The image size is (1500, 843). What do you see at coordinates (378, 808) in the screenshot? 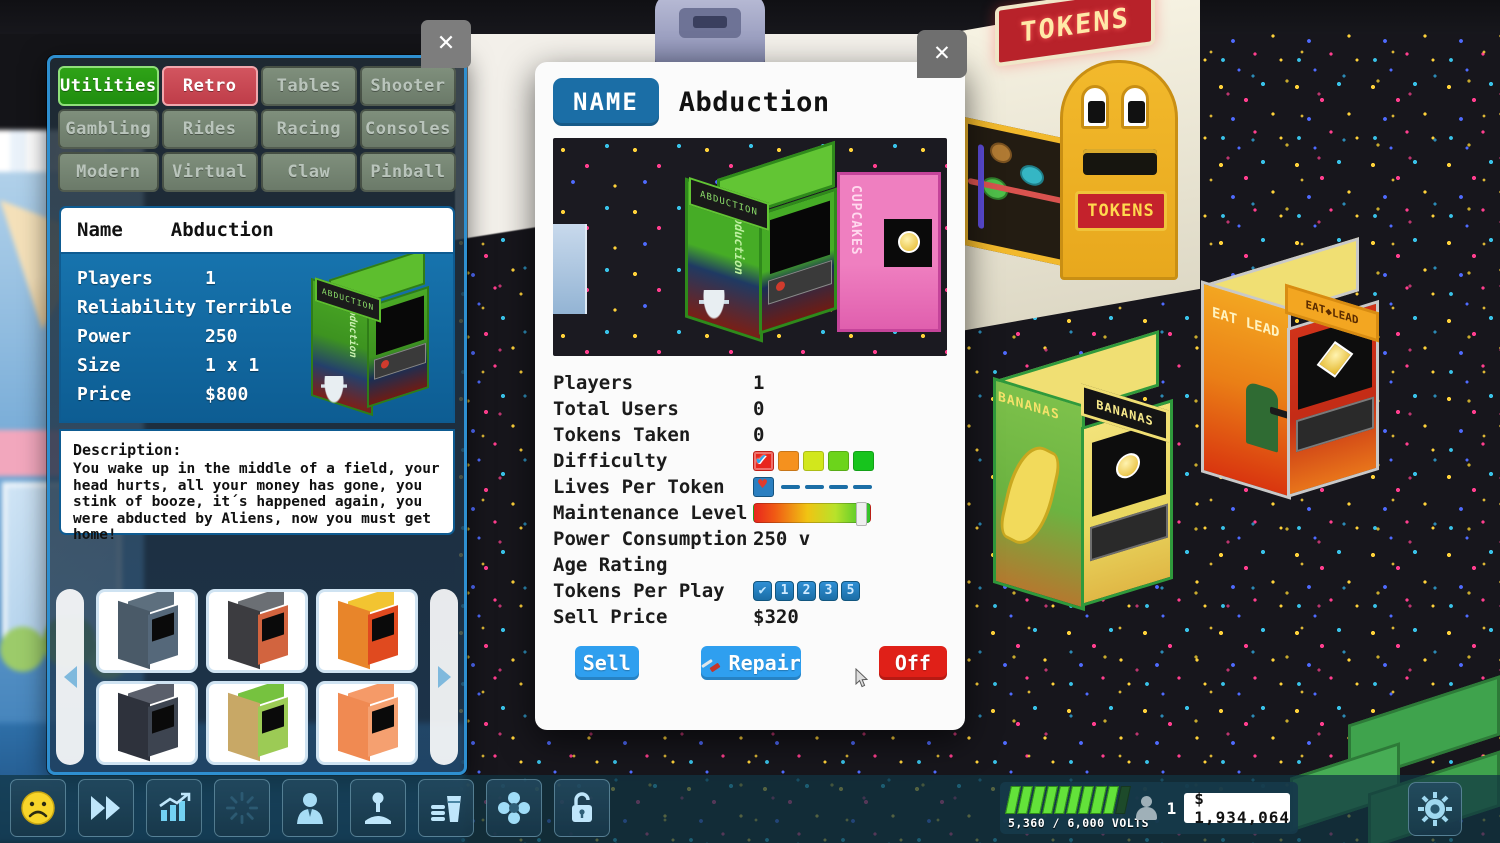
I see `machines-button` at bounding box center [378, 808].